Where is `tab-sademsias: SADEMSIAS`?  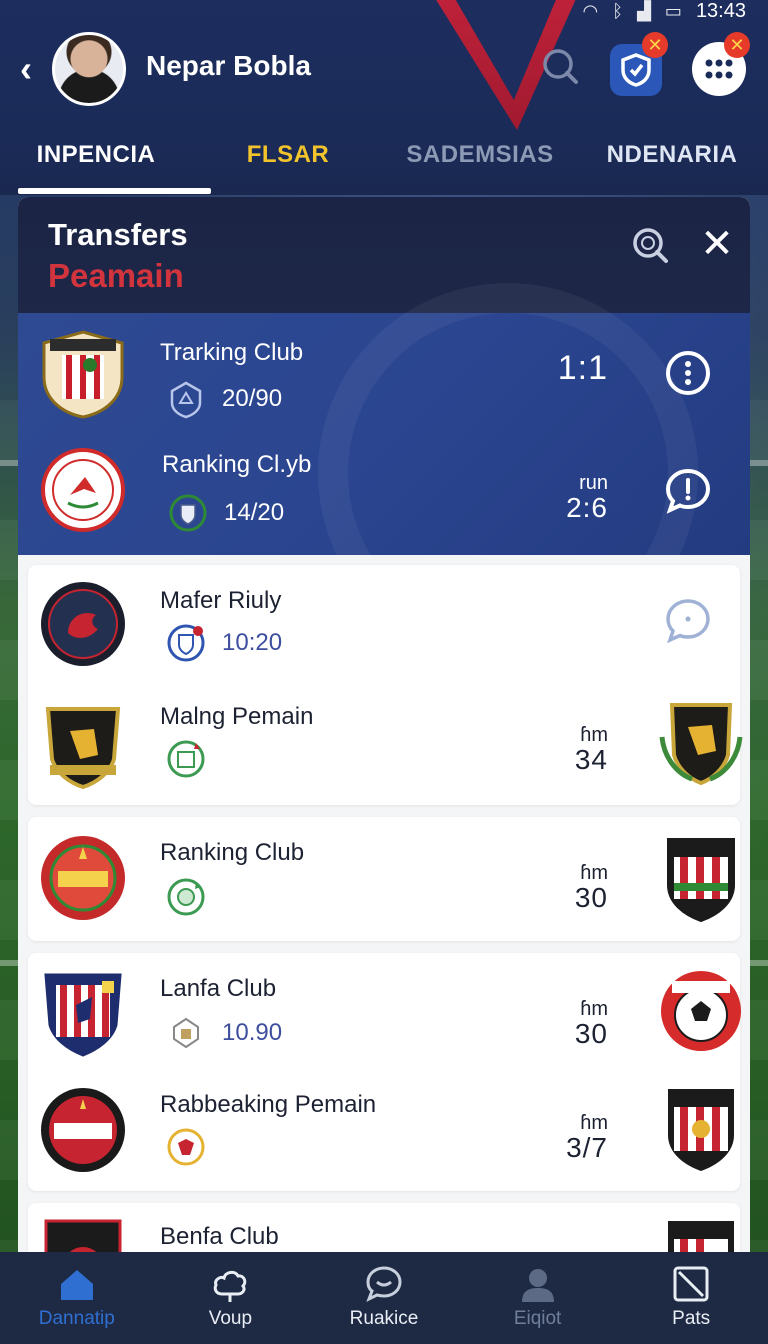
tab-sademsias: SADEMSIAS is located at coordinates (480, 160).